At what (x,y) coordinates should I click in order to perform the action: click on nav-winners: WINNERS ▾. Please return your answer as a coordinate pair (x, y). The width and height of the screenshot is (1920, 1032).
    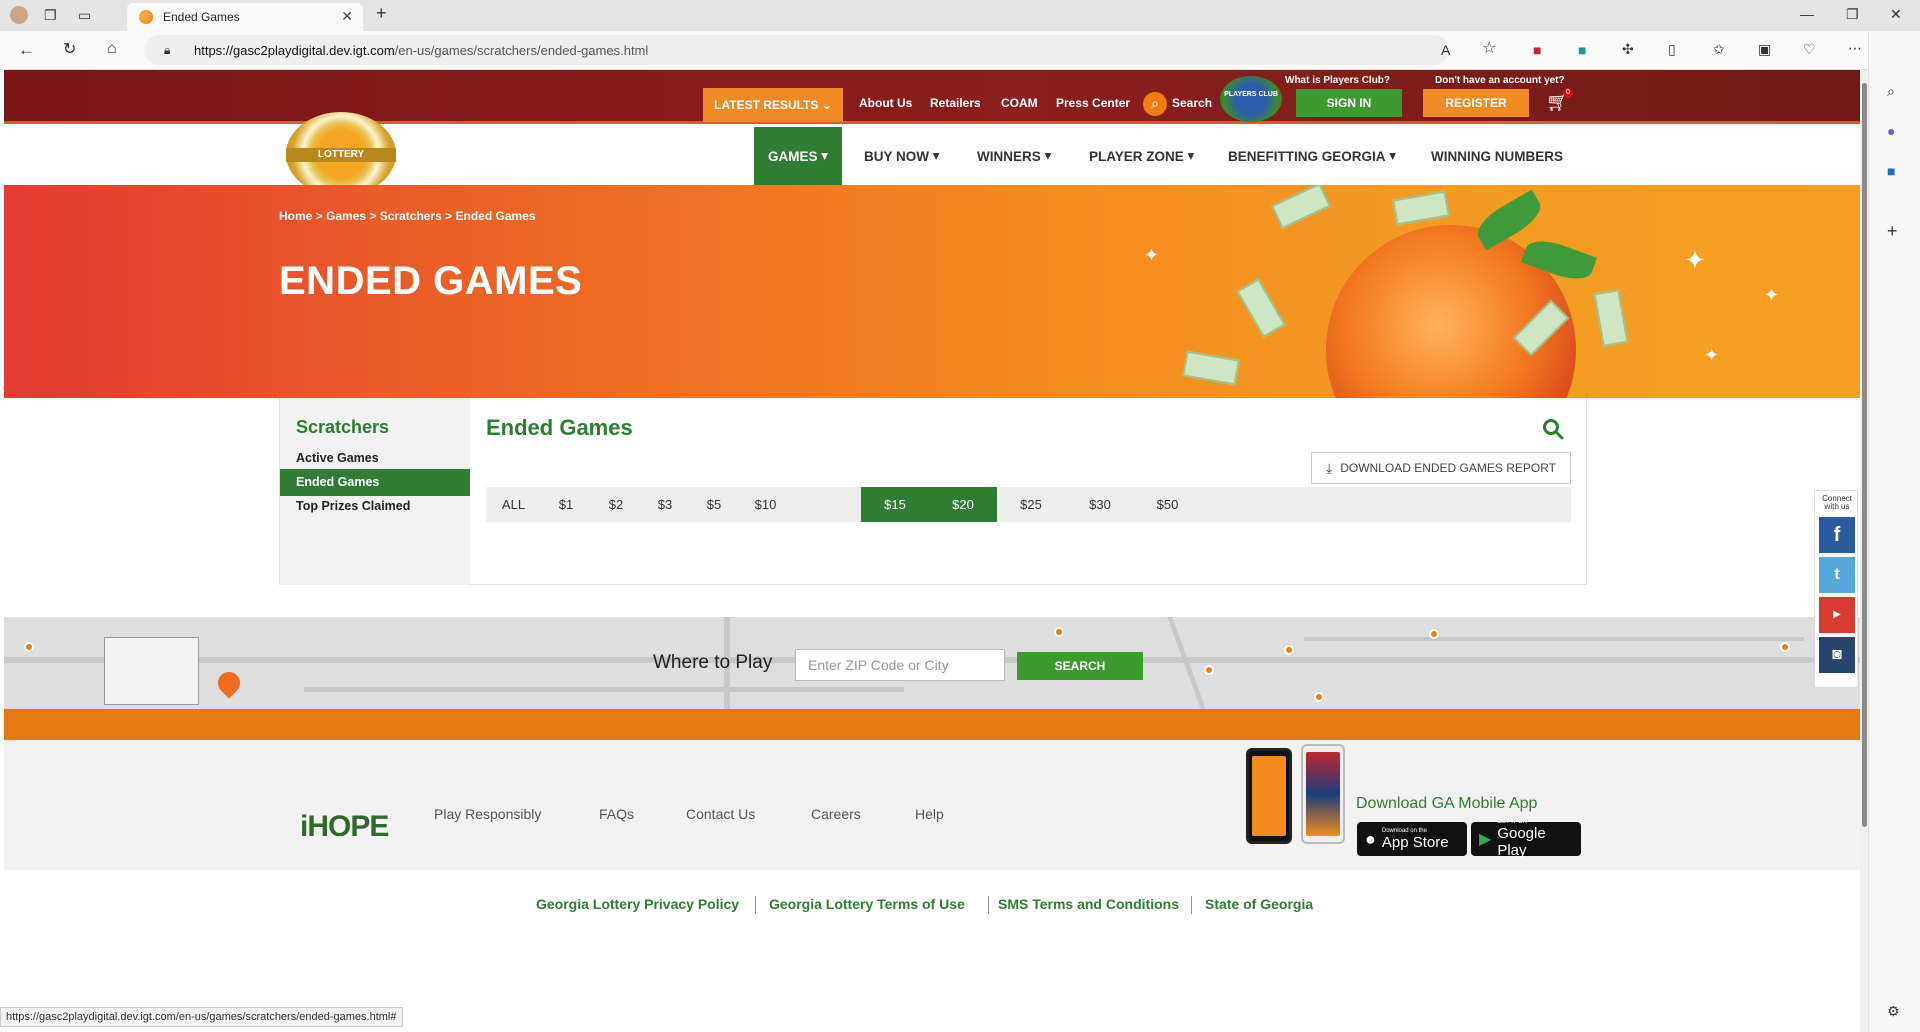
    Looking at the image, I should click on (1014, 156).